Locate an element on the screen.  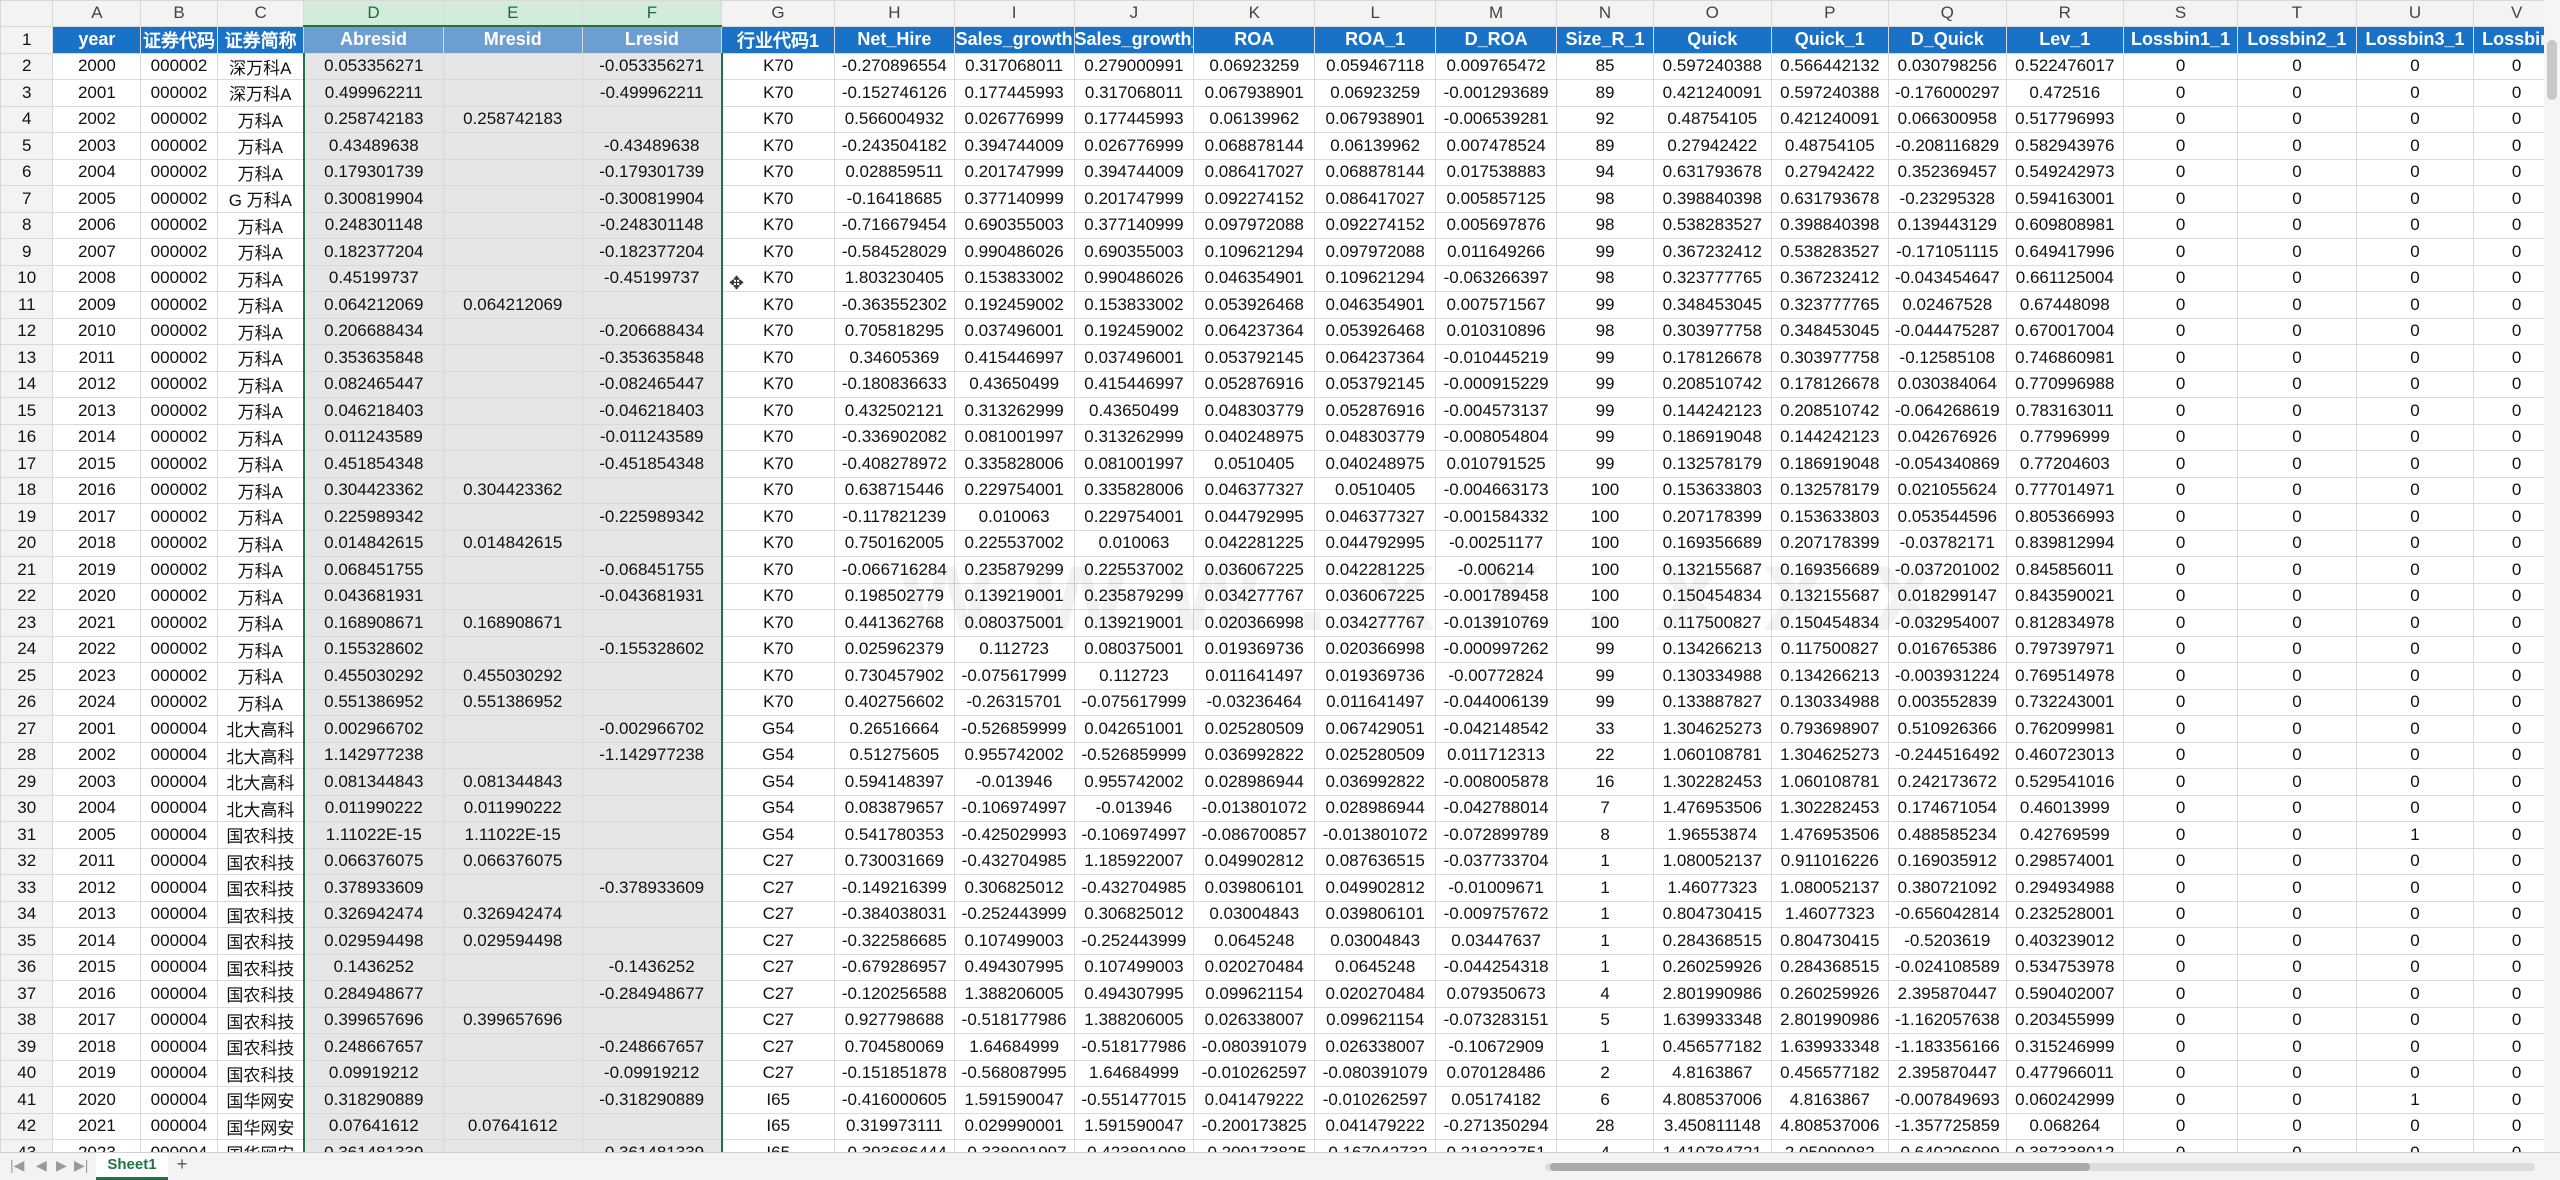
row-number: 20 is located at coordinates (27, 543).